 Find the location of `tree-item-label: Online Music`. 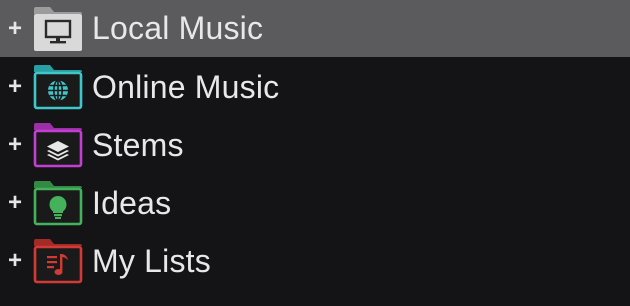

tree-item-label: Online Music is located at coordinates (186, 86).